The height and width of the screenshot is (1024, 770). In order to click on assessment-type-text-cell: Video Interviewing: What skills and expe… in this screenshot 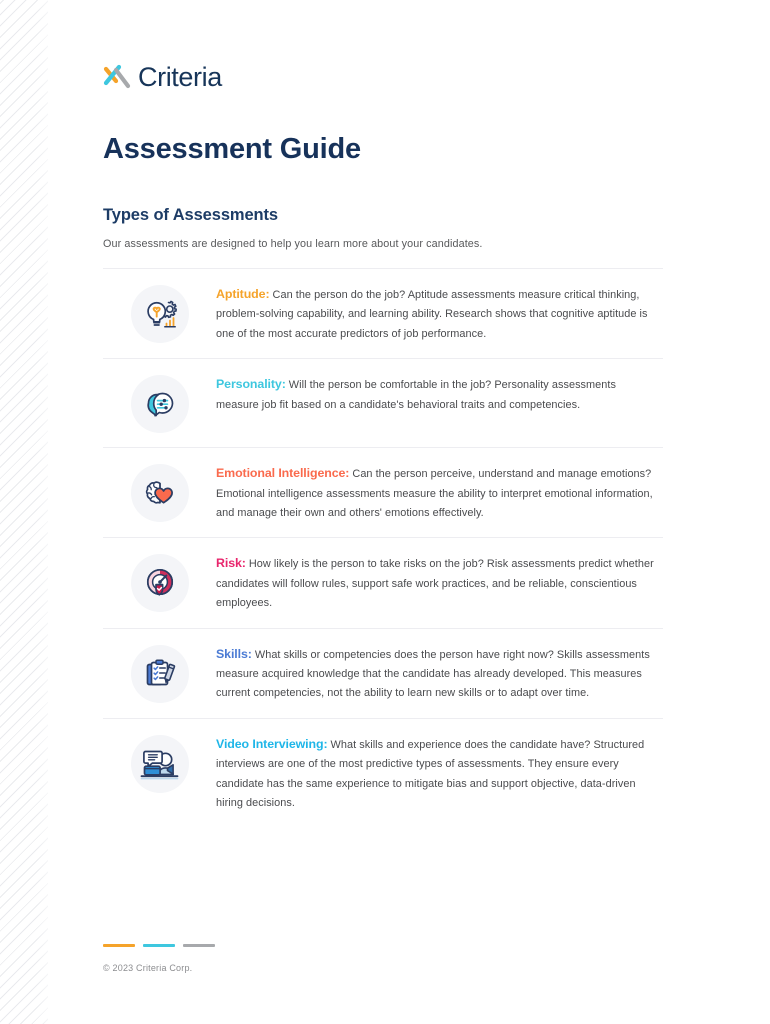, I will do `click(439, 773)`.